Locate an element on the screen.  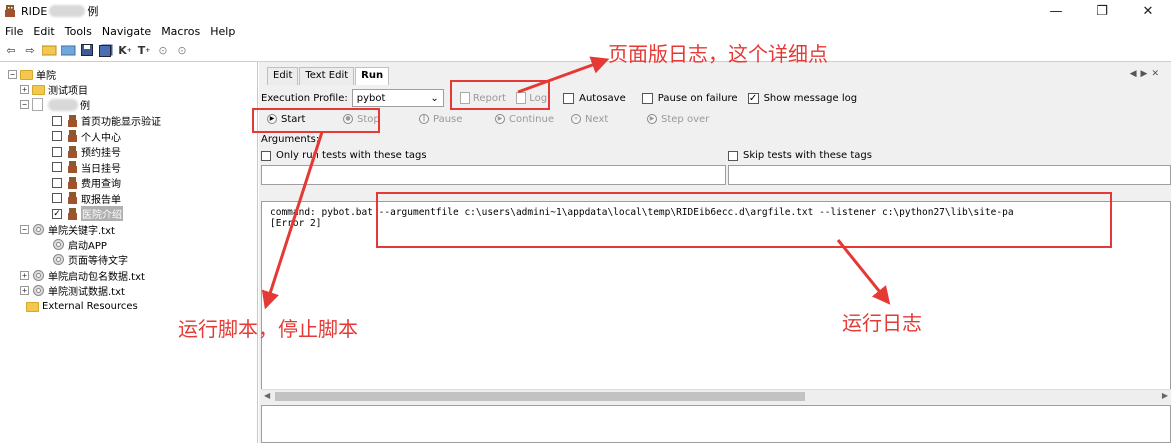
tree-test-label: 当日挂号 is located at coordinates (101, 169).